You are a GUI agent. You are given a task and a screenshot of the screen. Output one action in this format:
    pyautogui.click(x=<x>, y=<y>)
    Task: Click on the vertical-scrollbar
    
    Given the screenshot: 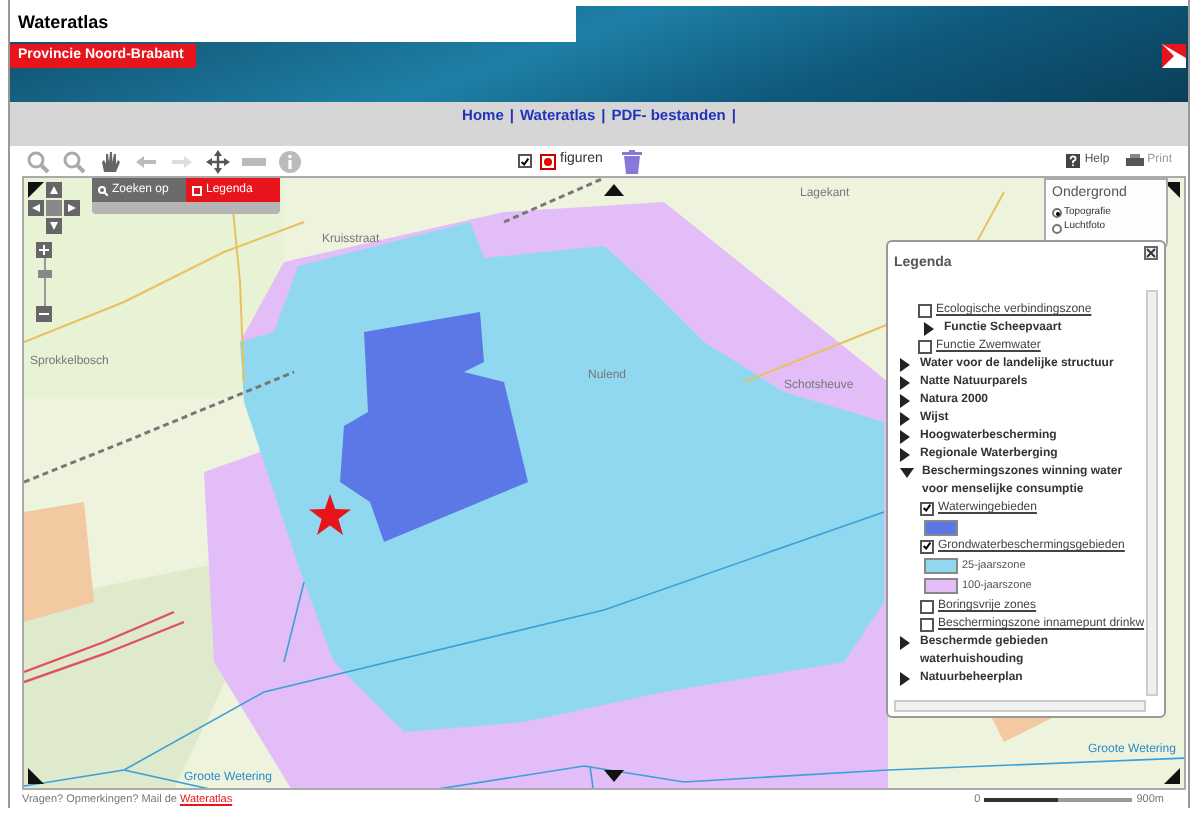 What is the action you would take?
    pyautogui.click(x=1152, y=493)
    